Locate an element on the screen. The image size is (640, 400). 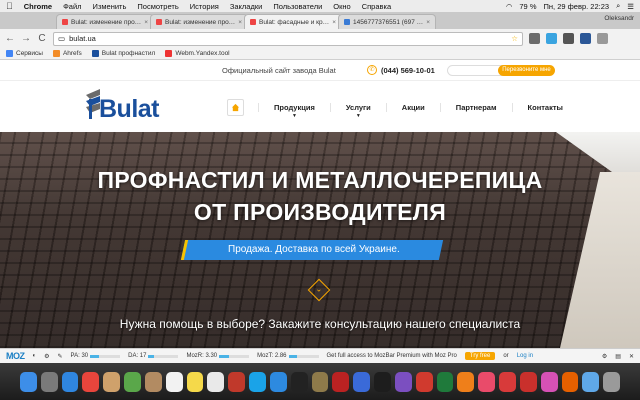
menu-icon is located at coordinates (602, 38).